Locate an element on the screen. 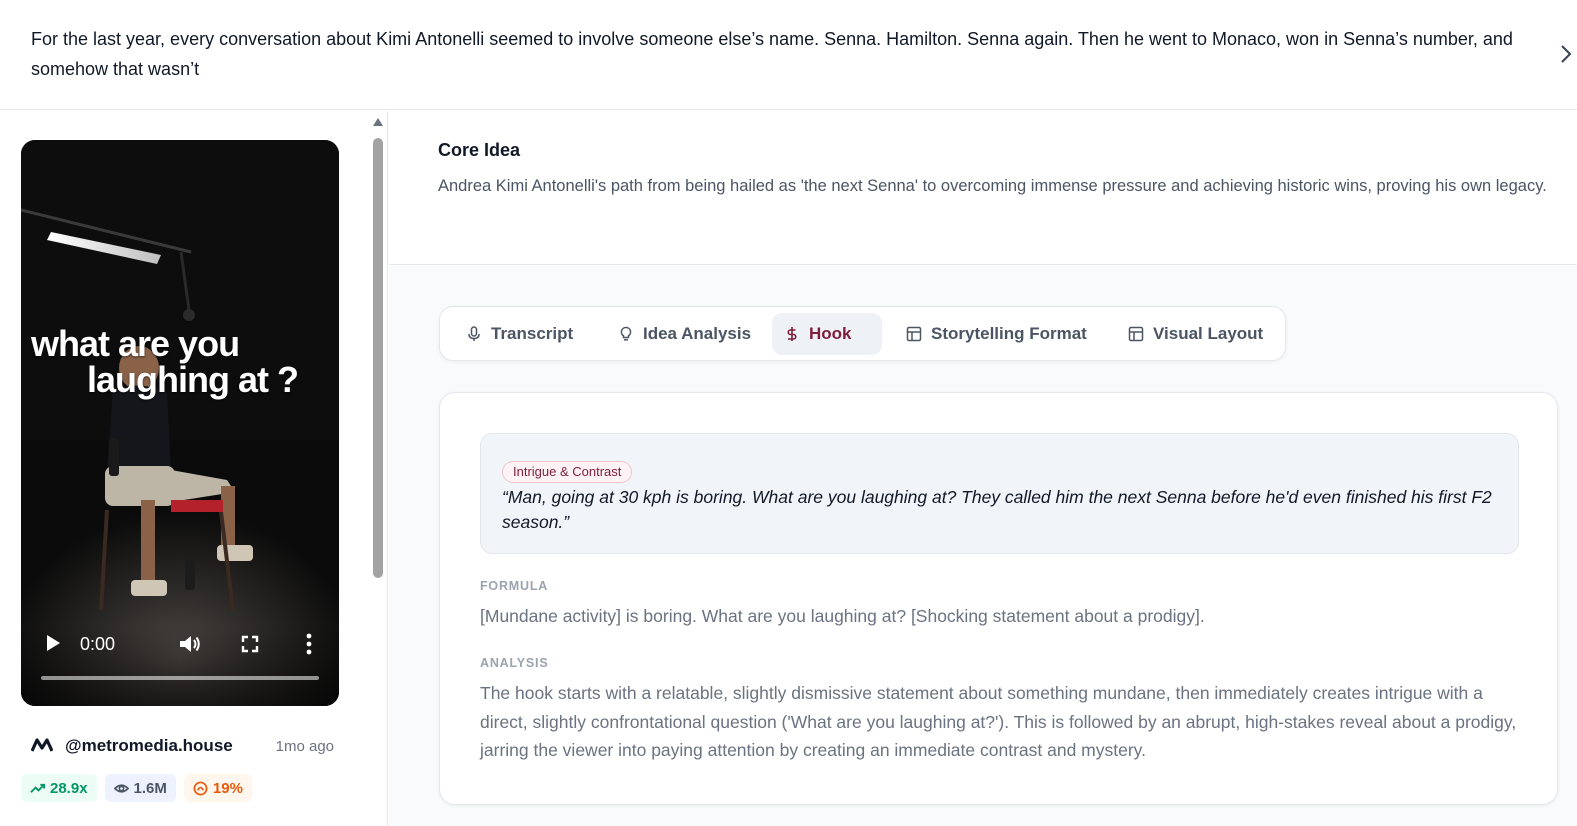  video-caption: what are you laughing at ? is located at coordinates (181, 362).